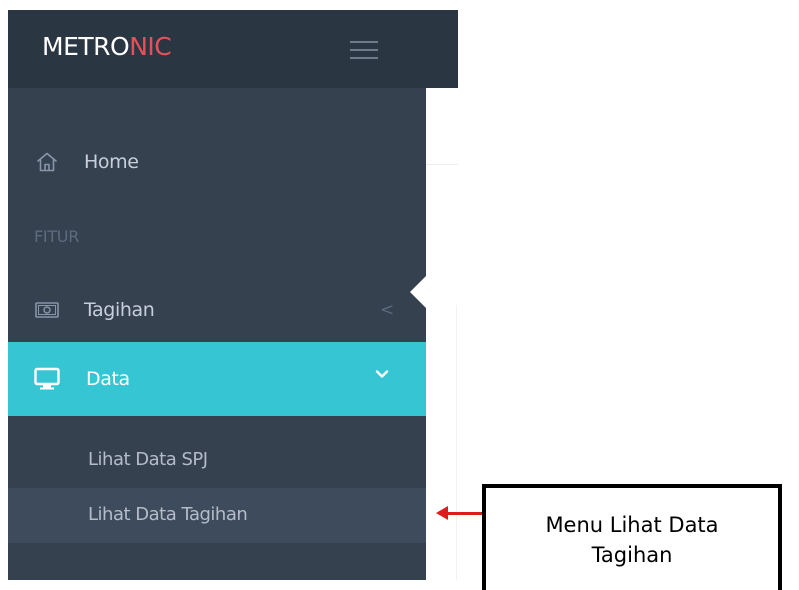  Describe the element at coordinates (47, 379) in the screenshot. I see `monitor-icon` at that location.